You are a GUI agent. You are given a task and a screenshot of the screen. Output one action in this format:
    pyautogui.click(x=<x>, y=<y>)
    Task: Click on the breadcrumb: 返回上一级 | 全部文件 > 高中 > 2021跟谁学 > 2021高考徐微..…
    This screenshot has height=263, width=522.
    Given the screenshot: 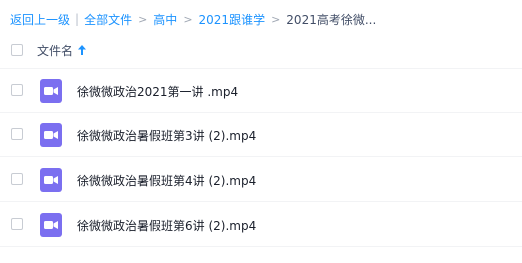 What is the action you would take?
    pyautogui.click(x=193, y=19)
    